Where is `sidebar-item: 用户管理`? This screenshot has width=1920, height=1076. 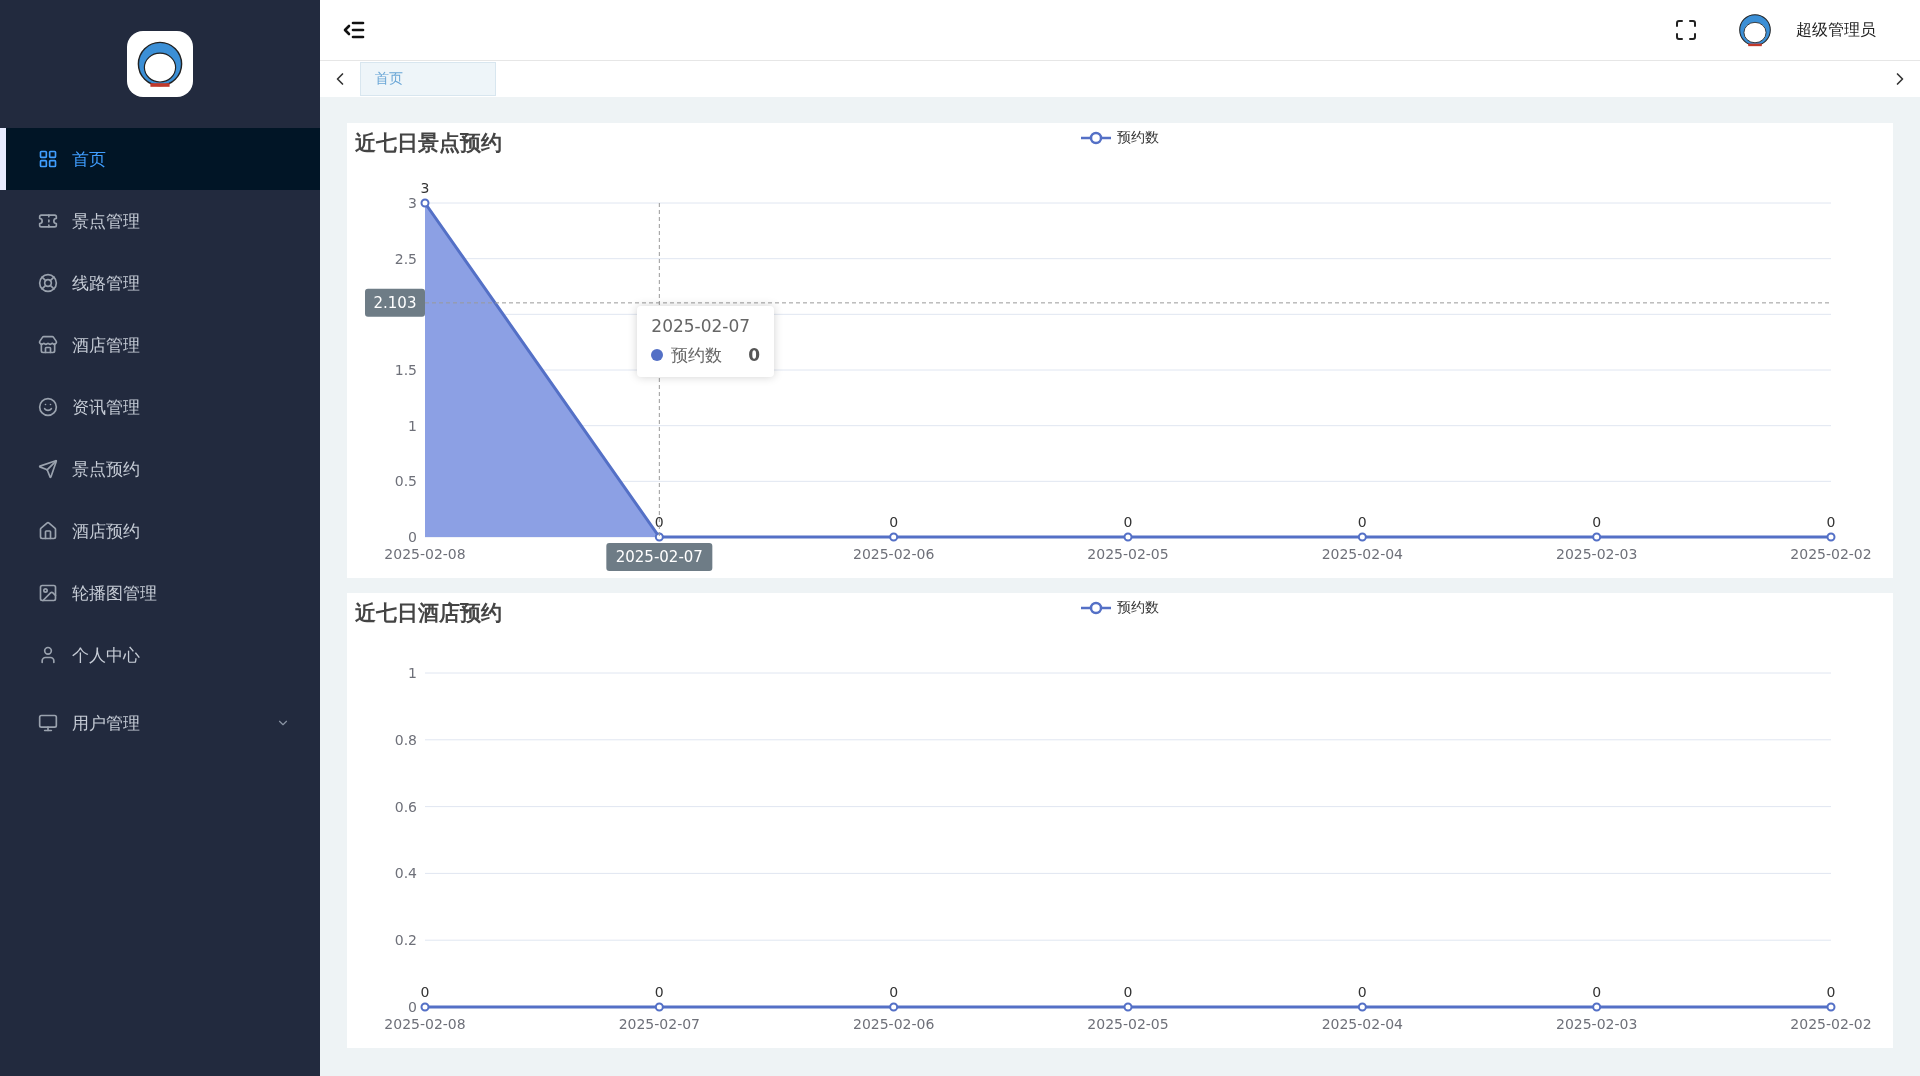
sidebar-item: 用户管理 is located at coordinates (160, 723).